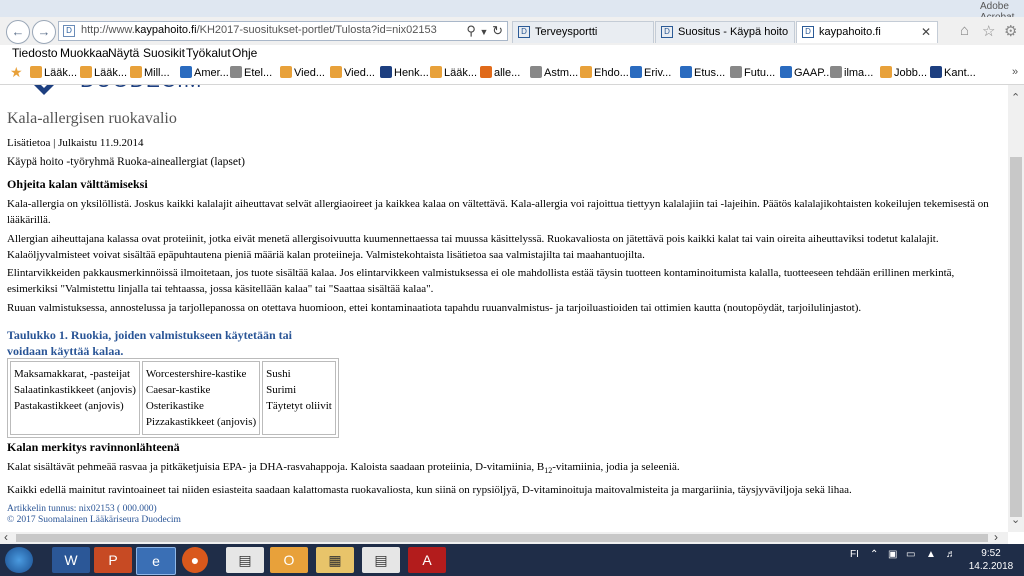  I want to click on horizontal-scrollbar: ‹ ›, so click(504, 537).